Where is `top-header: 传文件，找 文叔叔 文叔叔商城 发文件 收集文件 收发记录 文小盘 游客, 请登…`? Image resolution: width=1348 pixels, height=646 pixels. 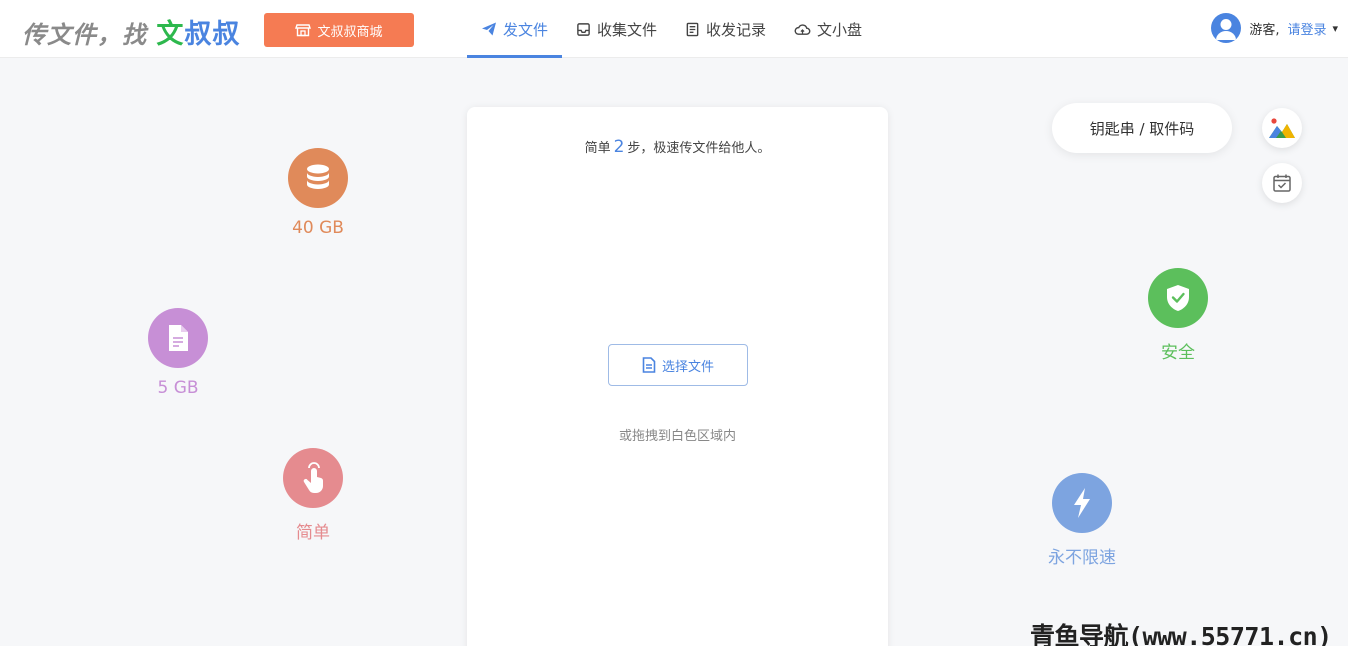
top-header: 传文件，找 文叔叔 文叔叔商城 发文件 收集文件 收发记录 文小盘 游客, 请登… is located at coordinates (674, 29).